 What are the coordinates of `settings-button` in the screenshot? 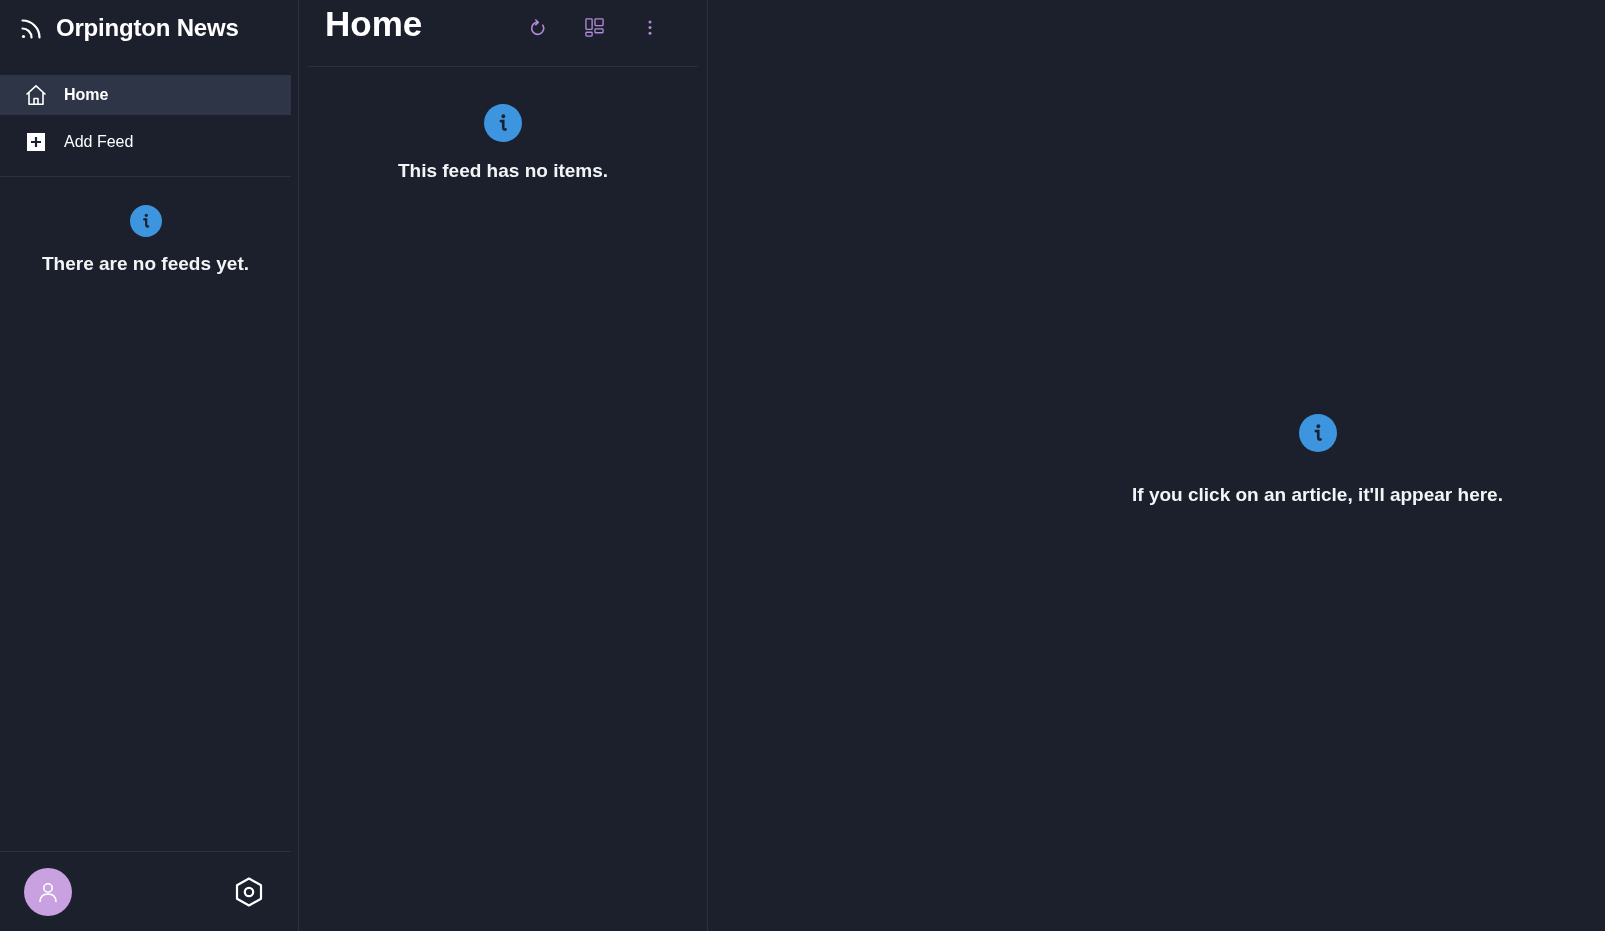 It's located at (249, 891).